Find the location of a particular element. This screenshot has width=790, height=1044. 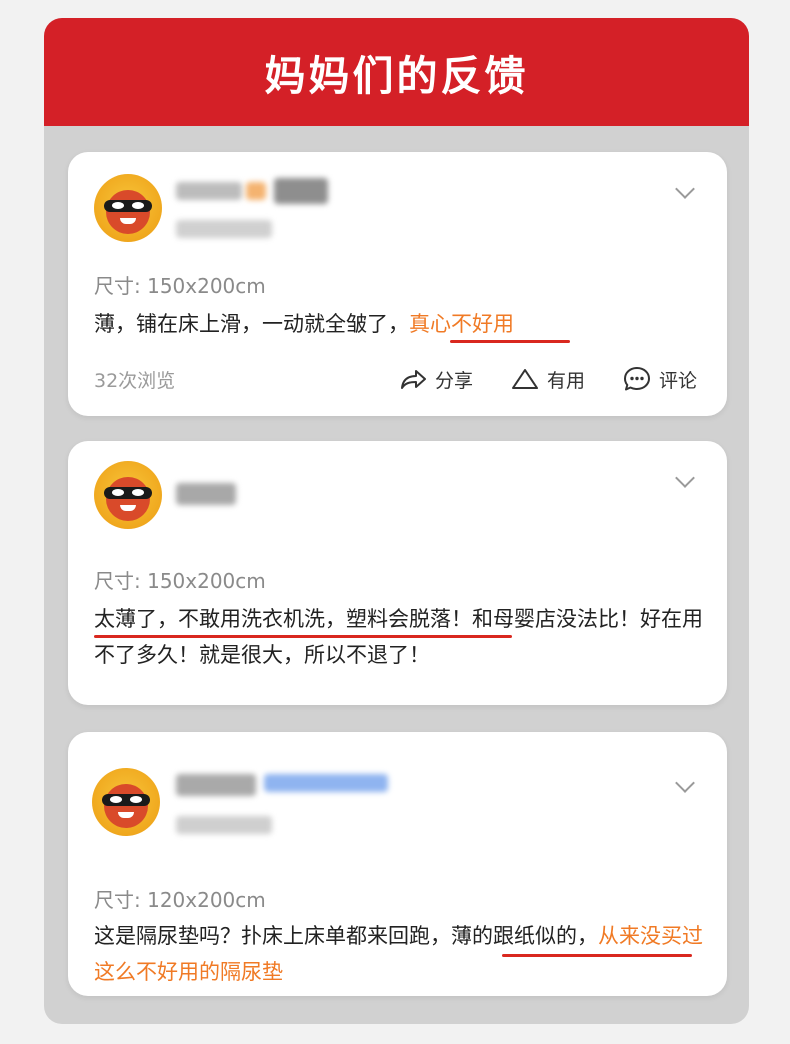

view-count: 32次浏览 is located at coordinates (135, 380).